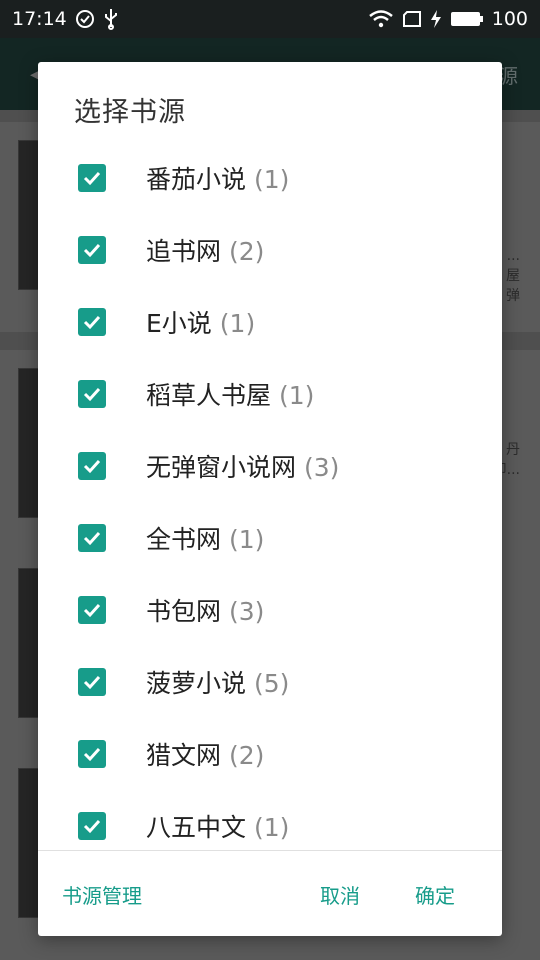  Describe the element at coordinates (435, 894) in the screenshot. I see `confirm-button: 确定` at that location.